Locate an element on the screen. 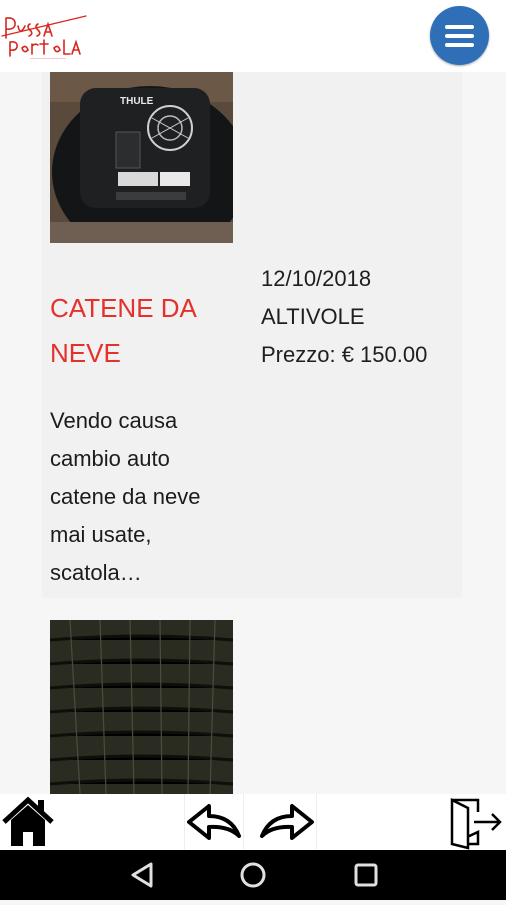 This screenshot has height=905, width=506. back-arrow-icon is located at coordinates (214, 822).